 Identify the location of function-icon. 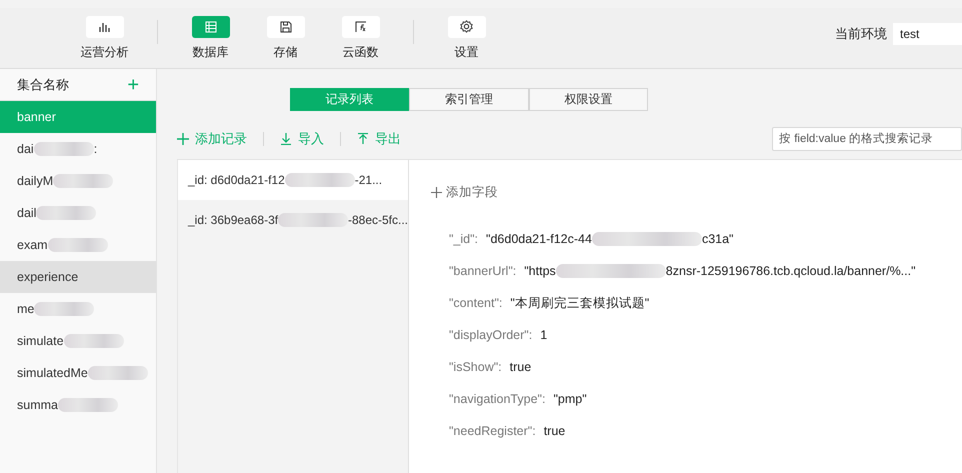
(360, 26).